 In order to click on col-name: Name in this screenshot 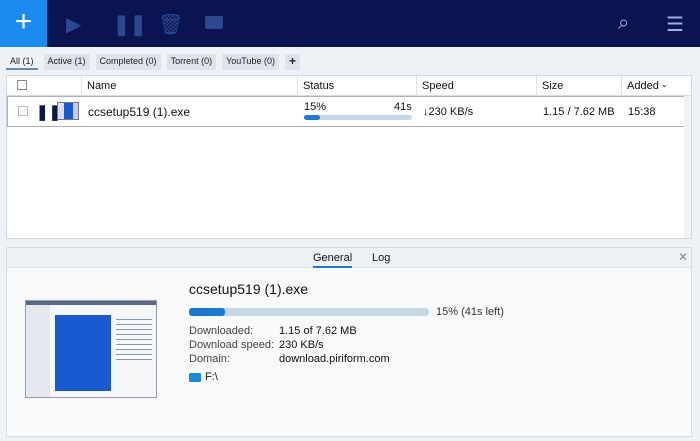, I will do `click(101, 86)`.